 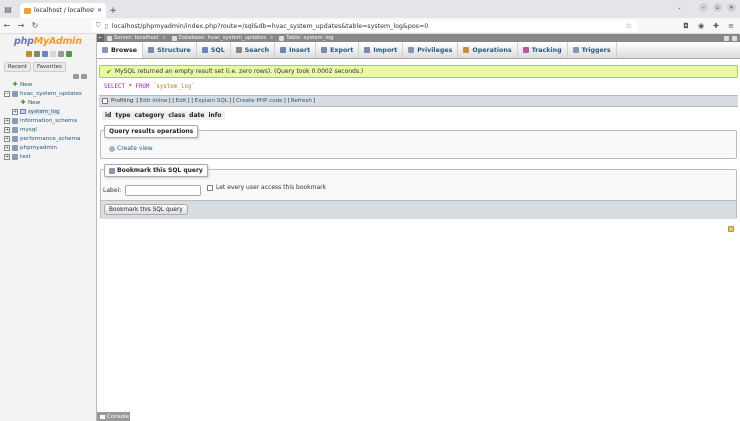 I want to click on extensions-icon: ✚, so click(x=716, y=26).